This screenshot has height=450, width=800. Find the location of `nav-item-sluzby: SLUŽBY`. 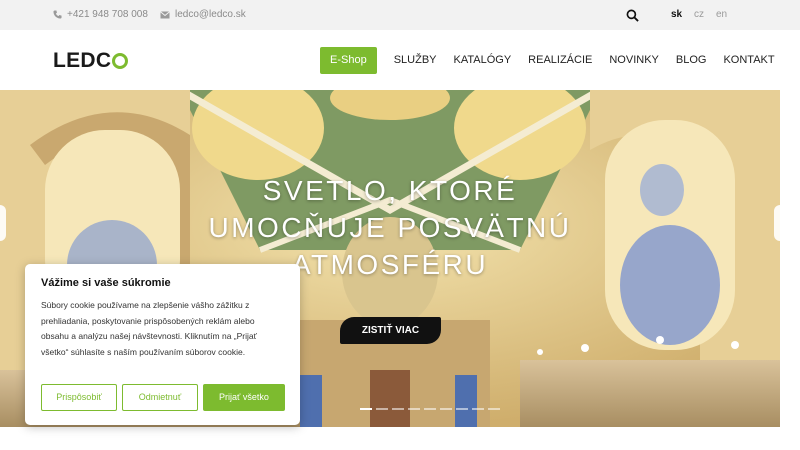

nav-item-sluzby: SLUŽBY is located at coordinates (415, 60).